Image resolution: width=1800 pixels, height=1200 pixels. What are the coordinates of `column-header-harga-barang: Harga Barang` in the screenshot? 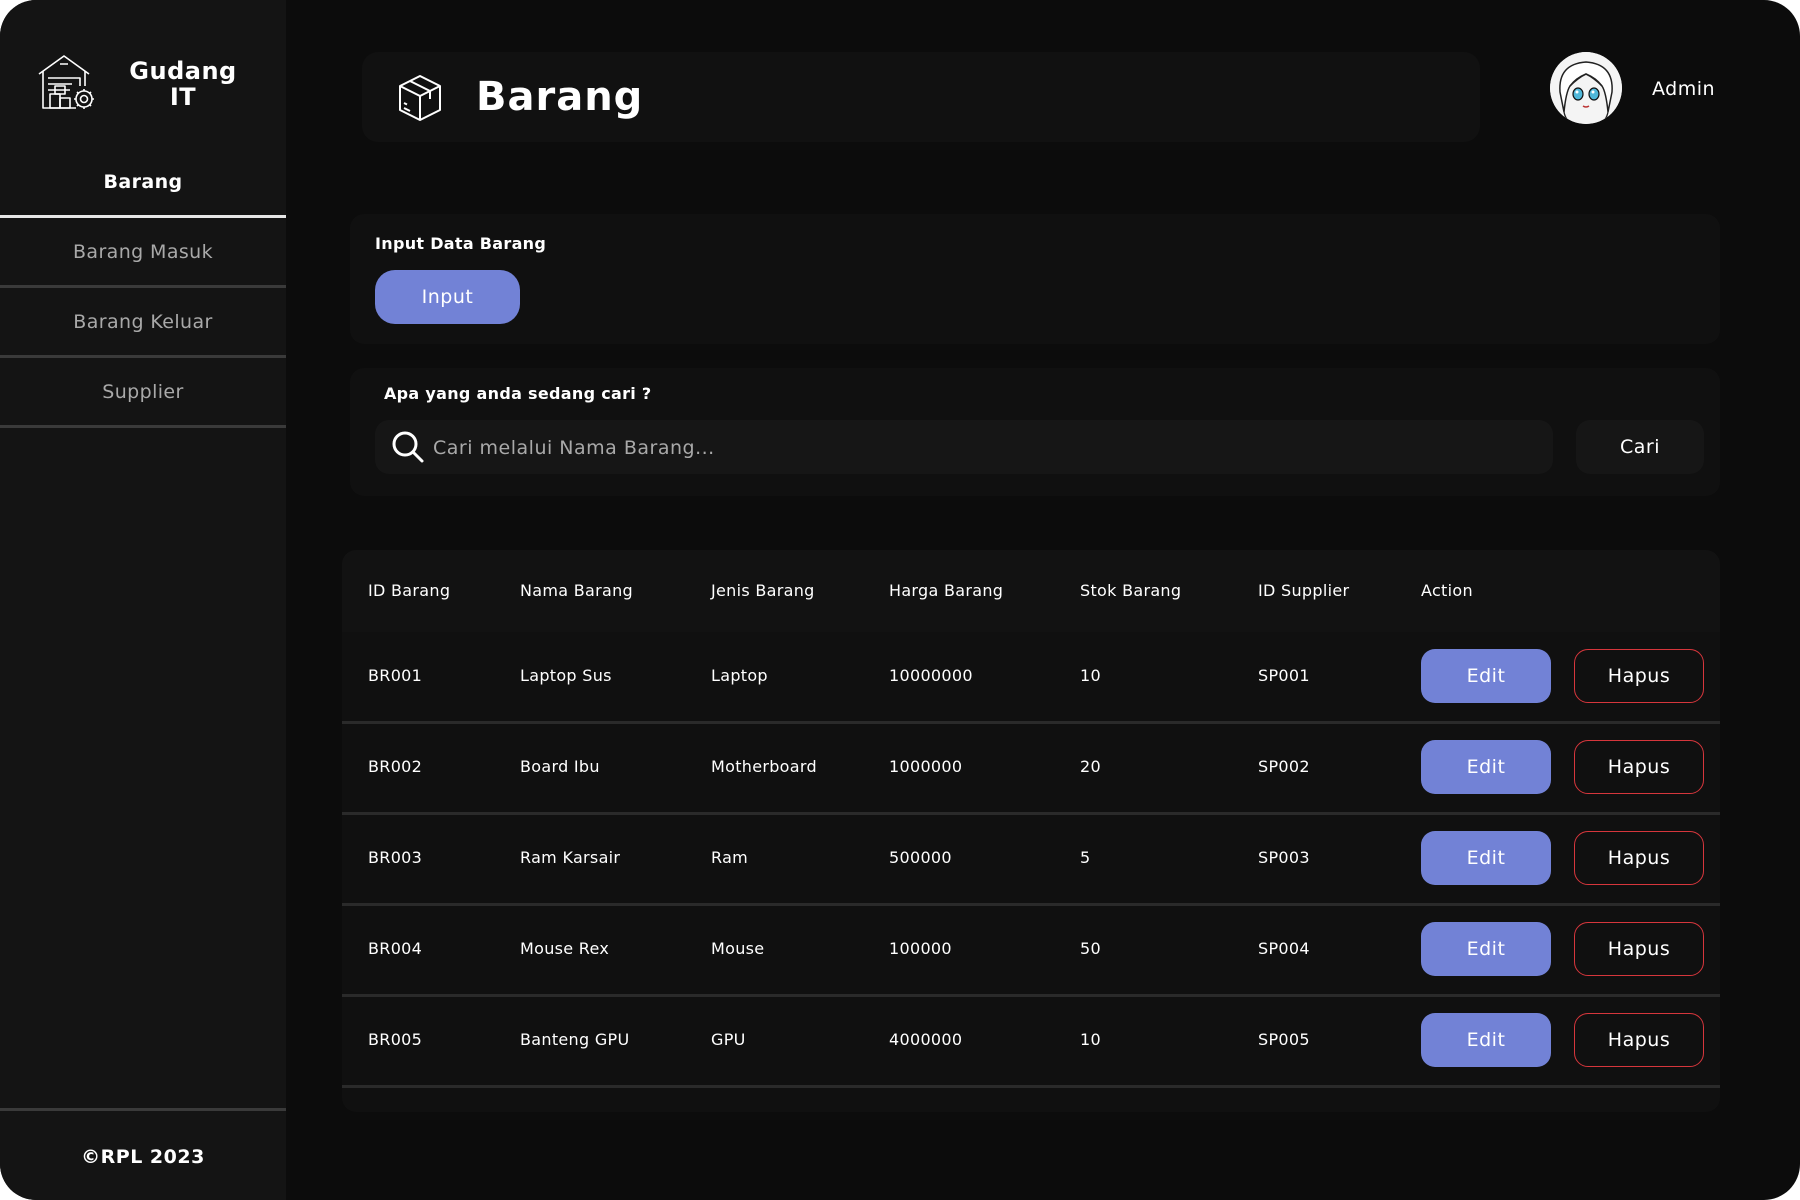 It's located at (946, 590).